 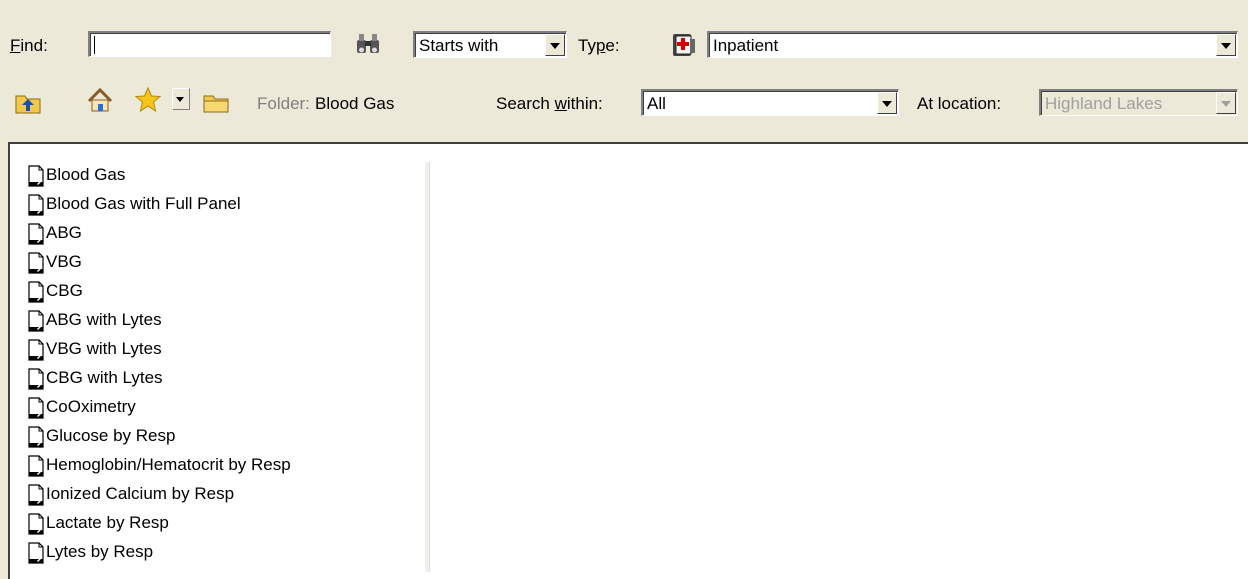 I want to click on binoculars-icon, so click(x=368, y=43).